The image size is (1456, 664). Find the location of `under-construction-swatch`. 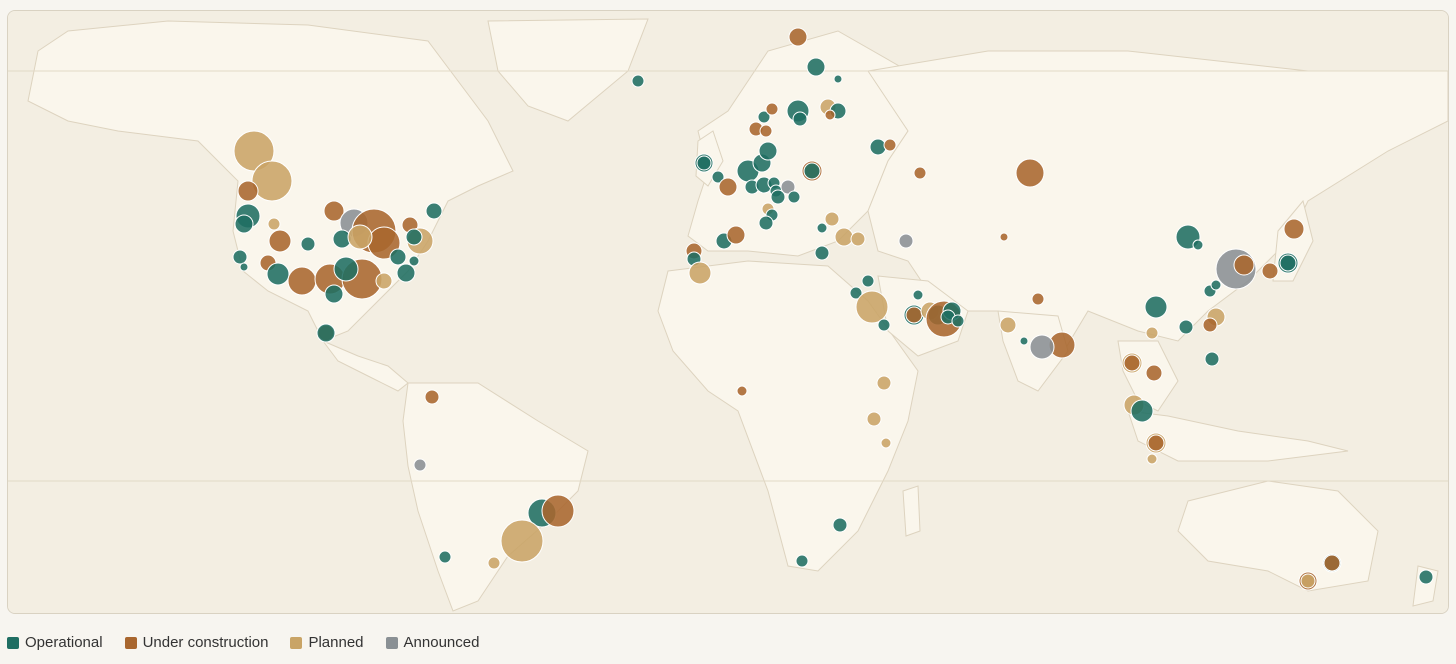

under-construction-swatch is located at coordinates (130, 642).